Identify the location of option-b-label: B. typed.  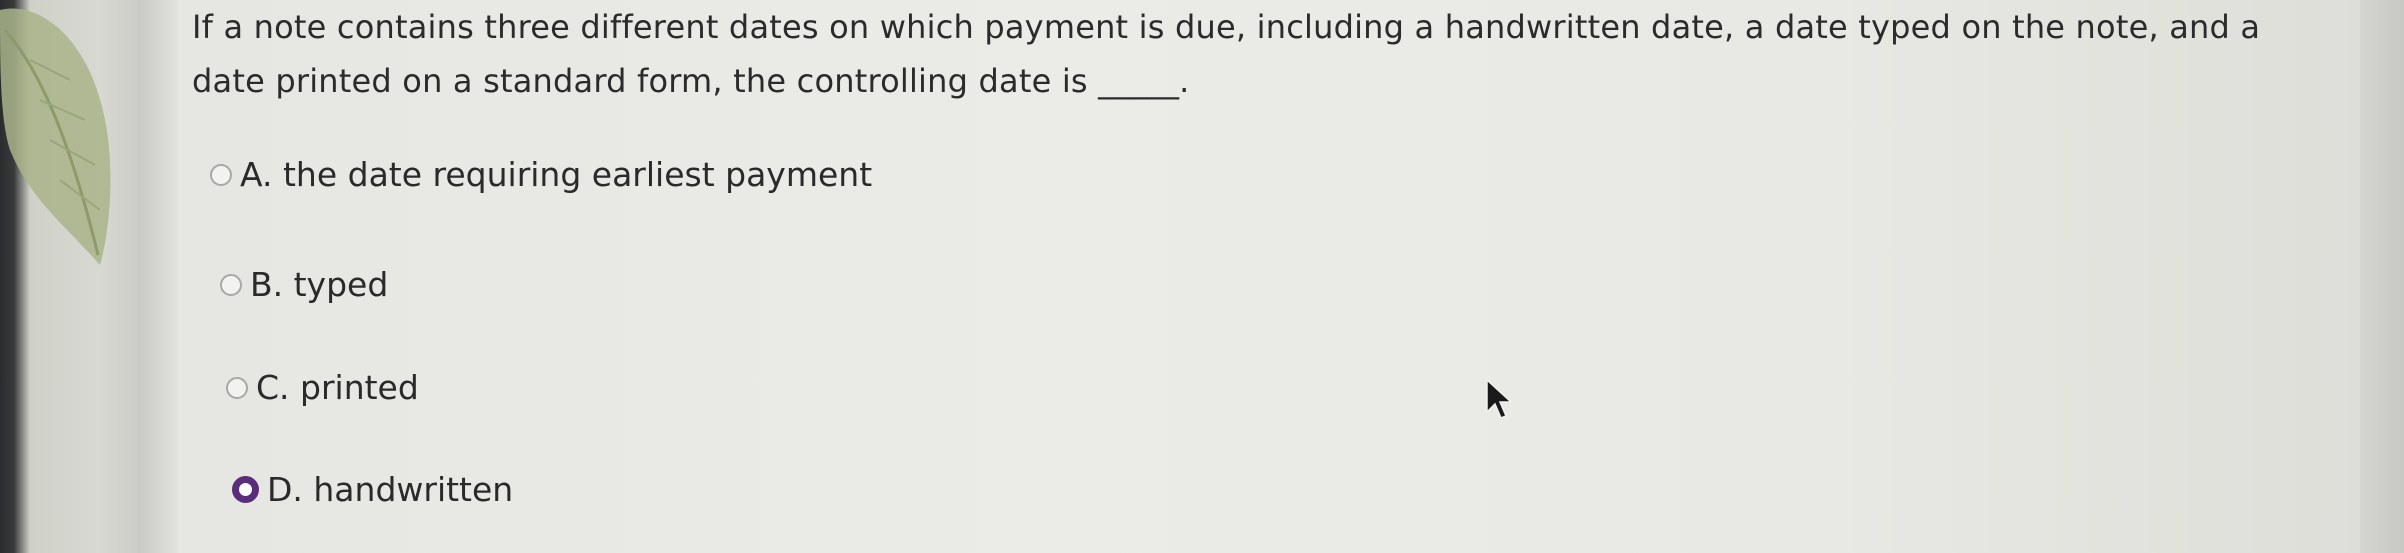
(319, 284).